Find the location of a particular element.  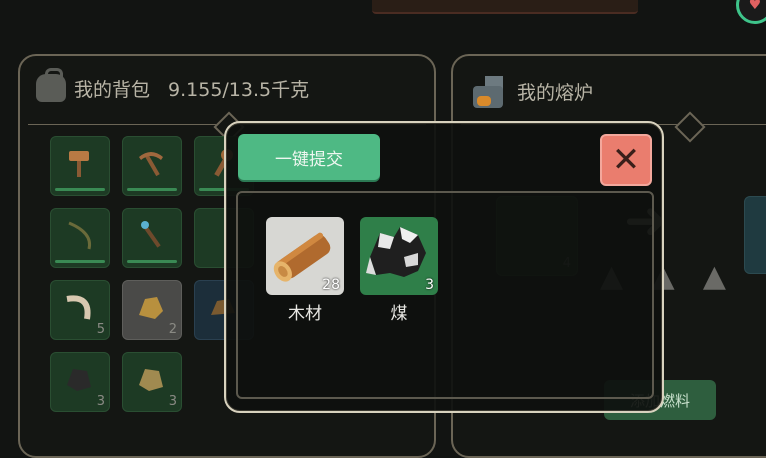

coal-icon is located at coordinates (79, 380).